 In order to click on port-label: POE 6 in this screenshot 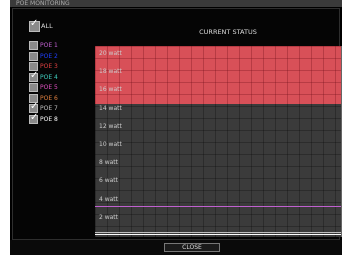, I will do `click(49, 98)`.